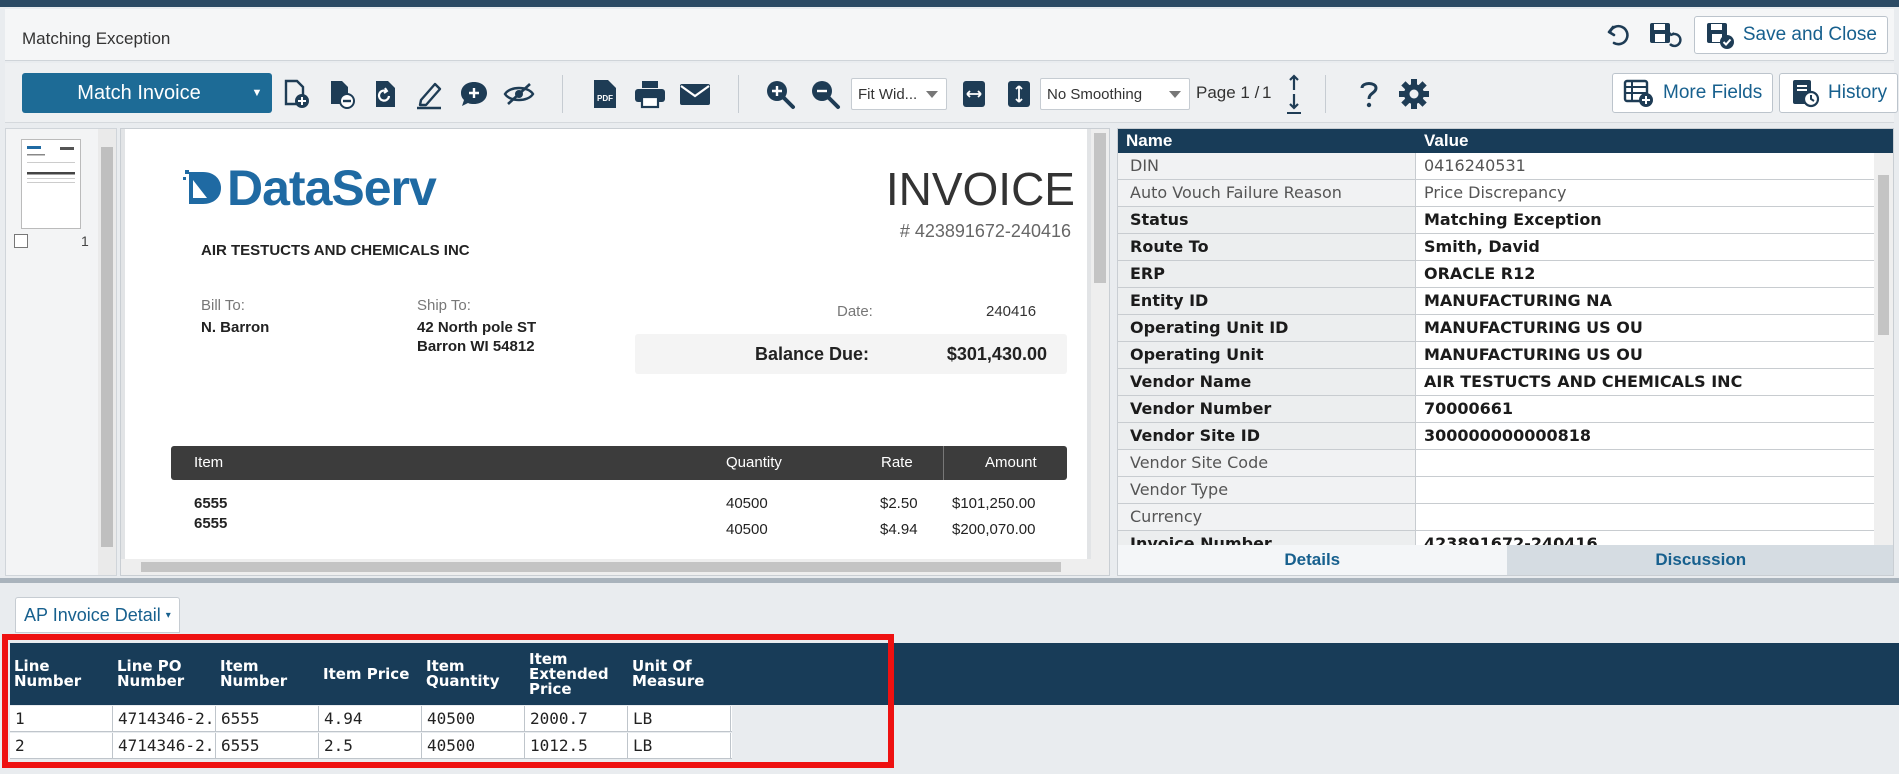 This screenshot has width=1899, height=774. What do you see at coordinates (51, 184) in the screenshot?
I see `page-thumbnail` at bounding box center [51, 184].